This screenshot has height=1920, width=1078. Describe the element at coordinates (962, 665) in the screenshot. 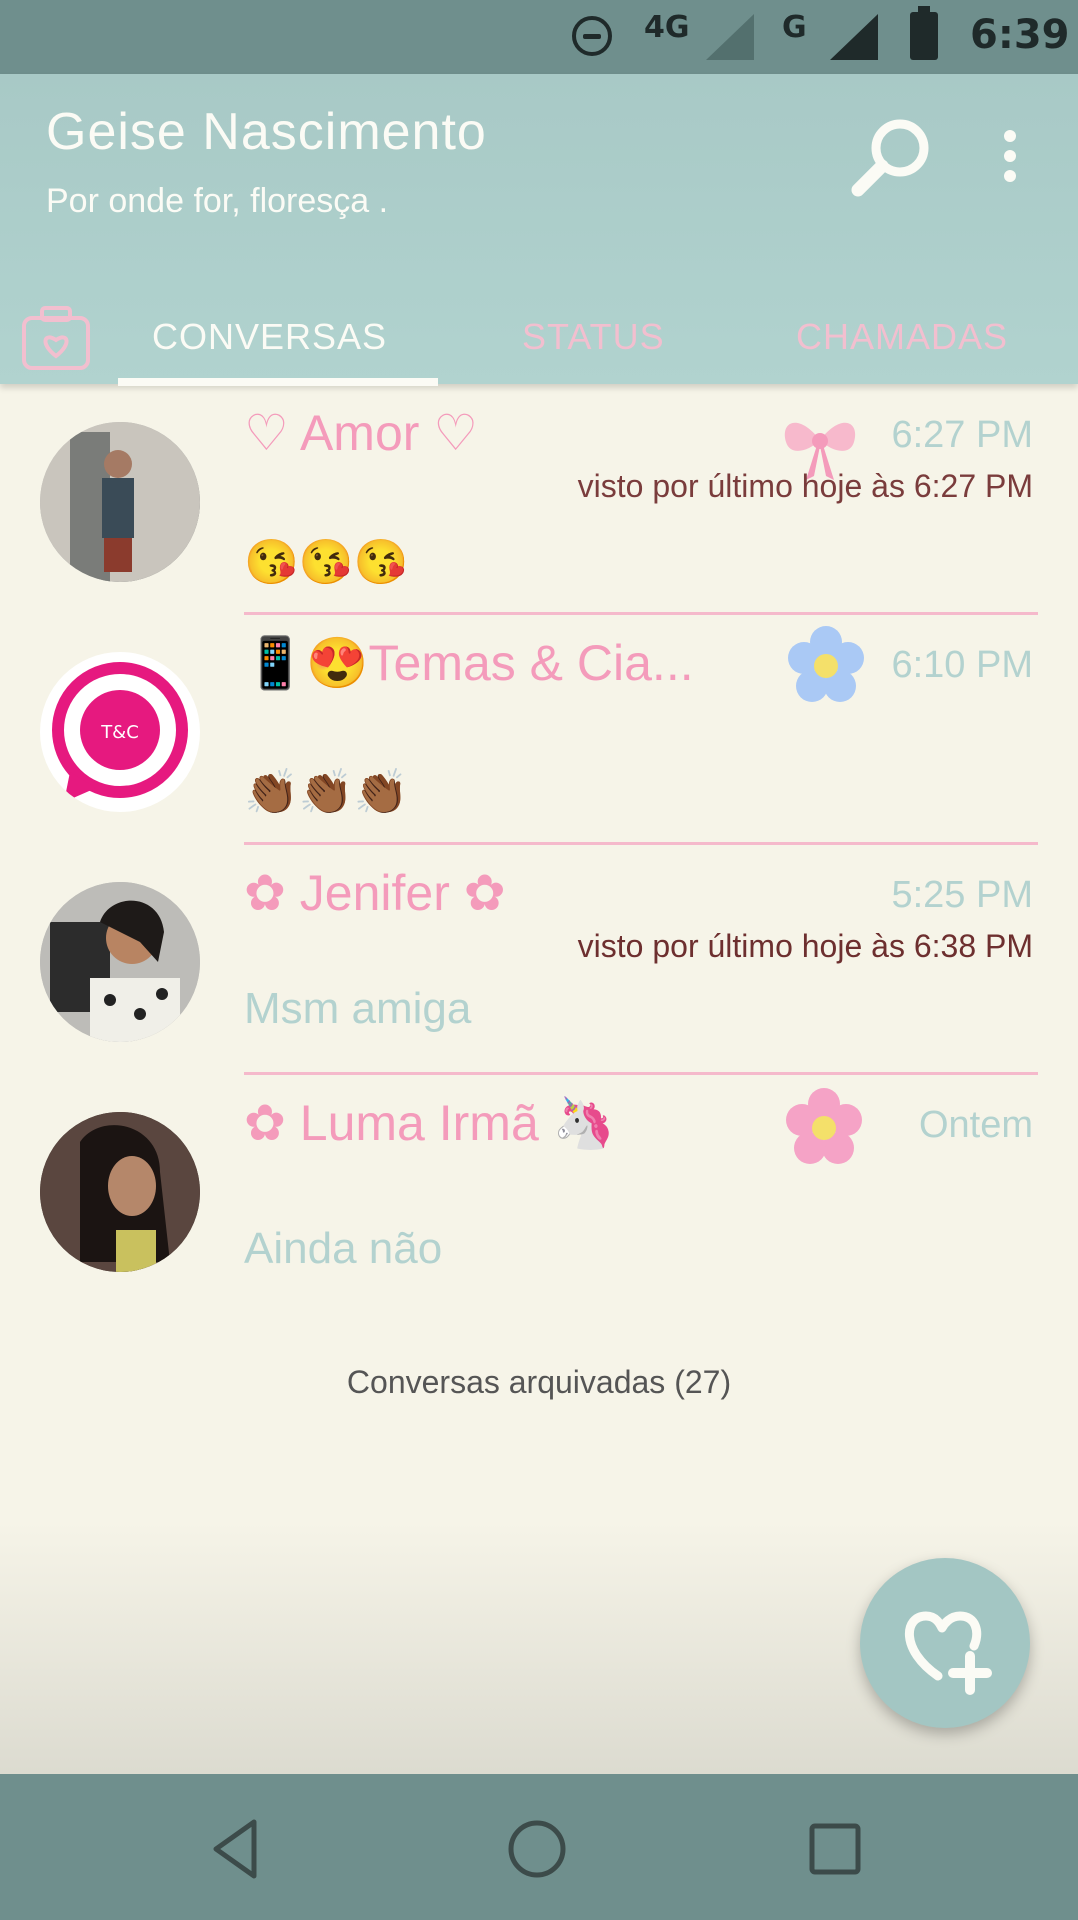

I see `chat-time: 6:10 PM` at that location.